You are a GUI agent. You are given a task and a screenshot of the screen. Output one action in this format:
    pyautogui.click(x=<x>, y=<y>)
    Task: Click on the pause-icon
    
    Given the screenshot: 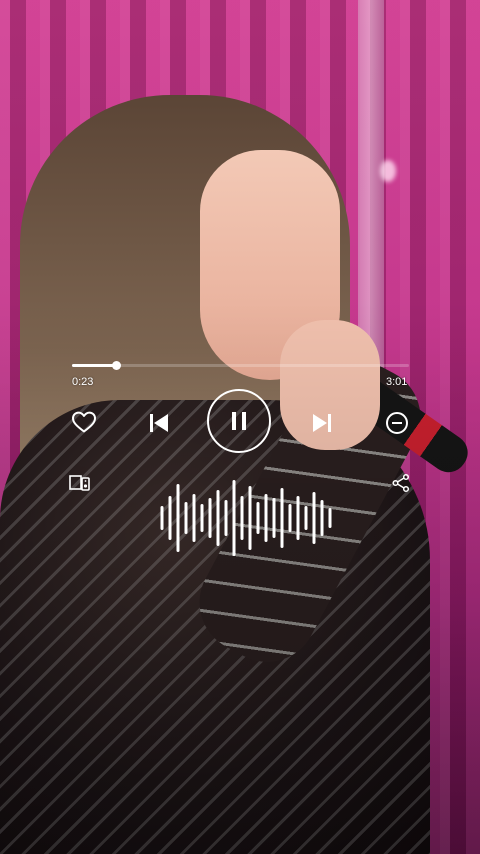 What is the action you would take?
    pyautogui.click(x=239, y=421)
    